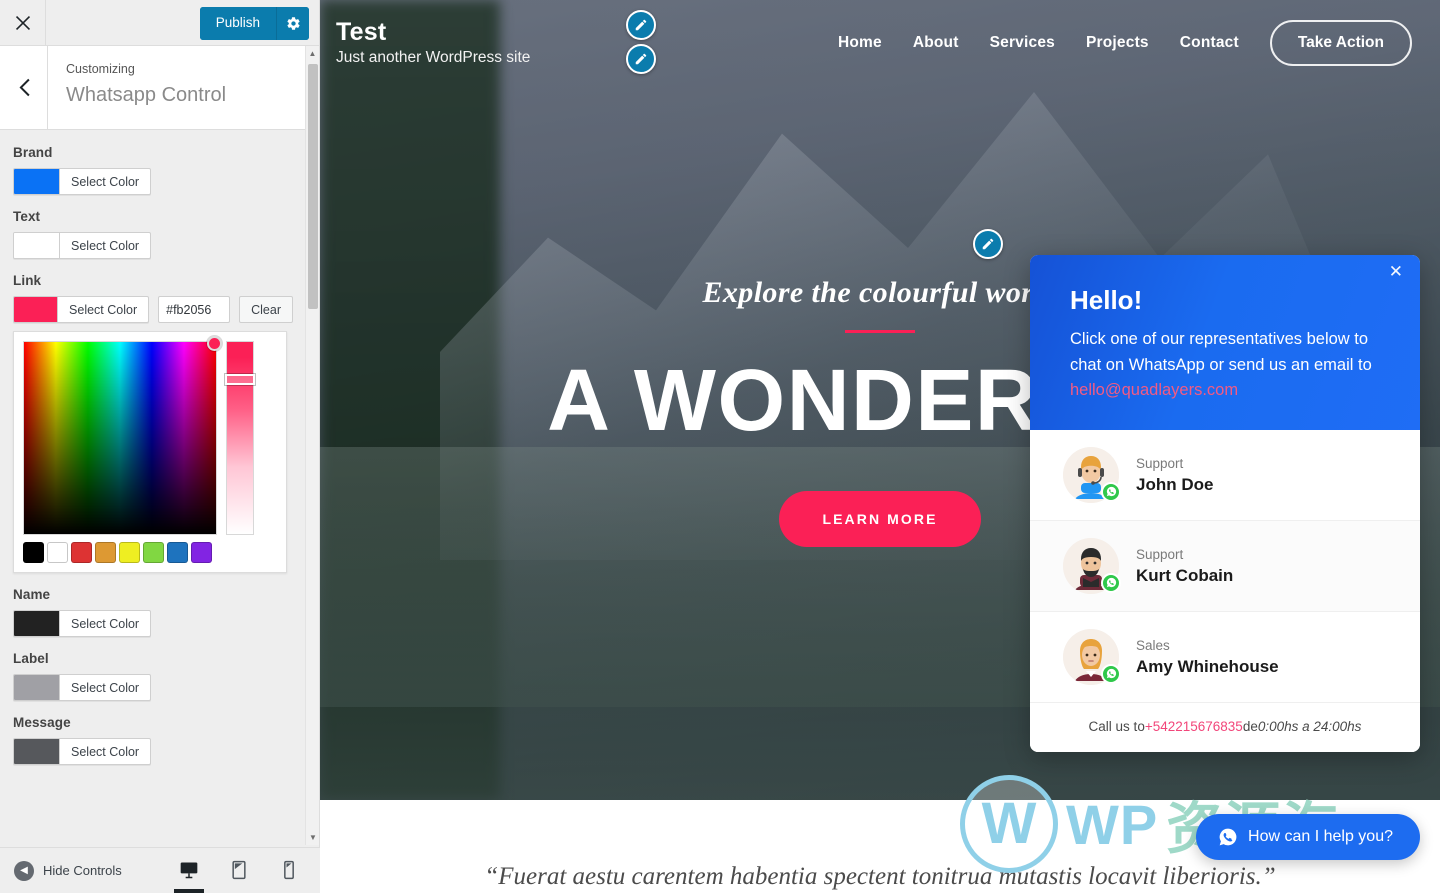  What do you see at coordinates (159, 23) in the screenshot?
I see `customizer-topbar: Publish` at bounding box center [159, 23].